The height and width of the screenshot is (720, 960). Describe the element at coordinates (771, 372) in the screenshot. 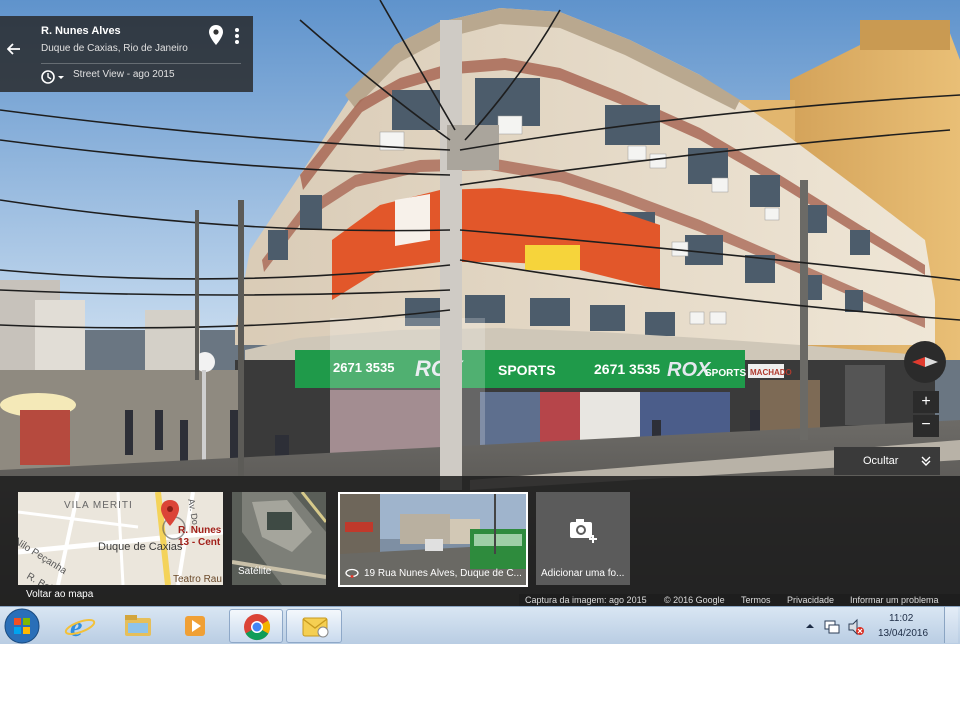

I see `shop-small-sign: MACHADO` at that location.